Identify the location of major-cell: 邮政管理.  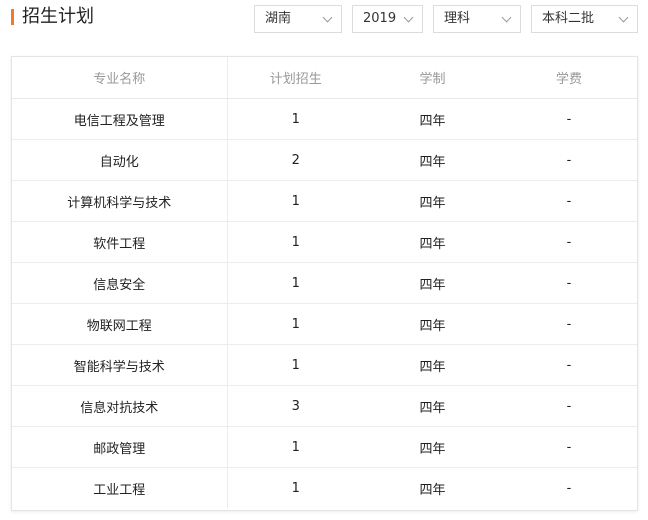
(120, 447).